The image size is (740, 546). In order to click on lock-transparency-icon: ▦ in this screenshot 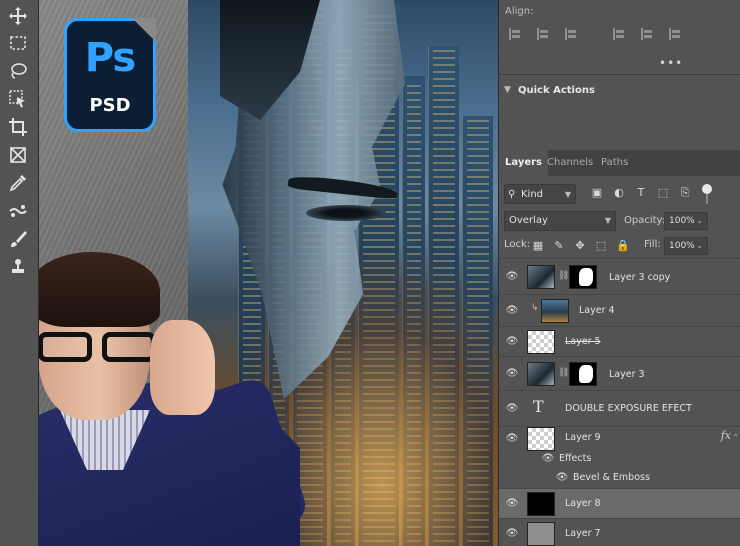, I will do `click(538, 246)`.